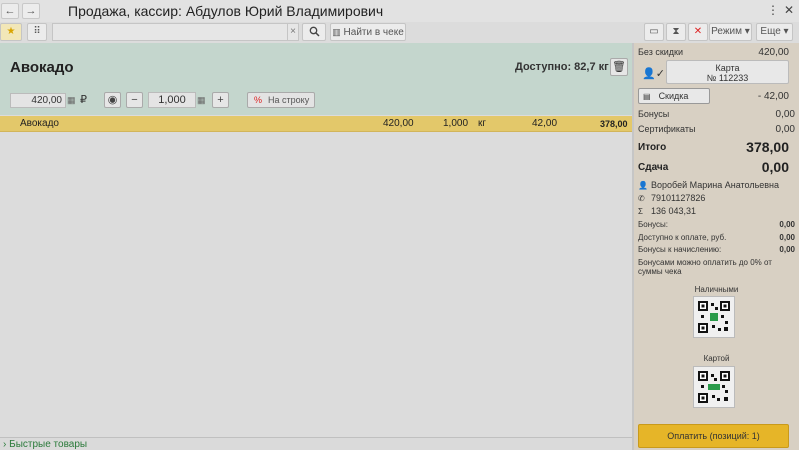 The image size is (799, 450). What do you see at coordinates (220, 100) in the screenshot?
I see `plus-button: +` at bounding box center [220, 100].